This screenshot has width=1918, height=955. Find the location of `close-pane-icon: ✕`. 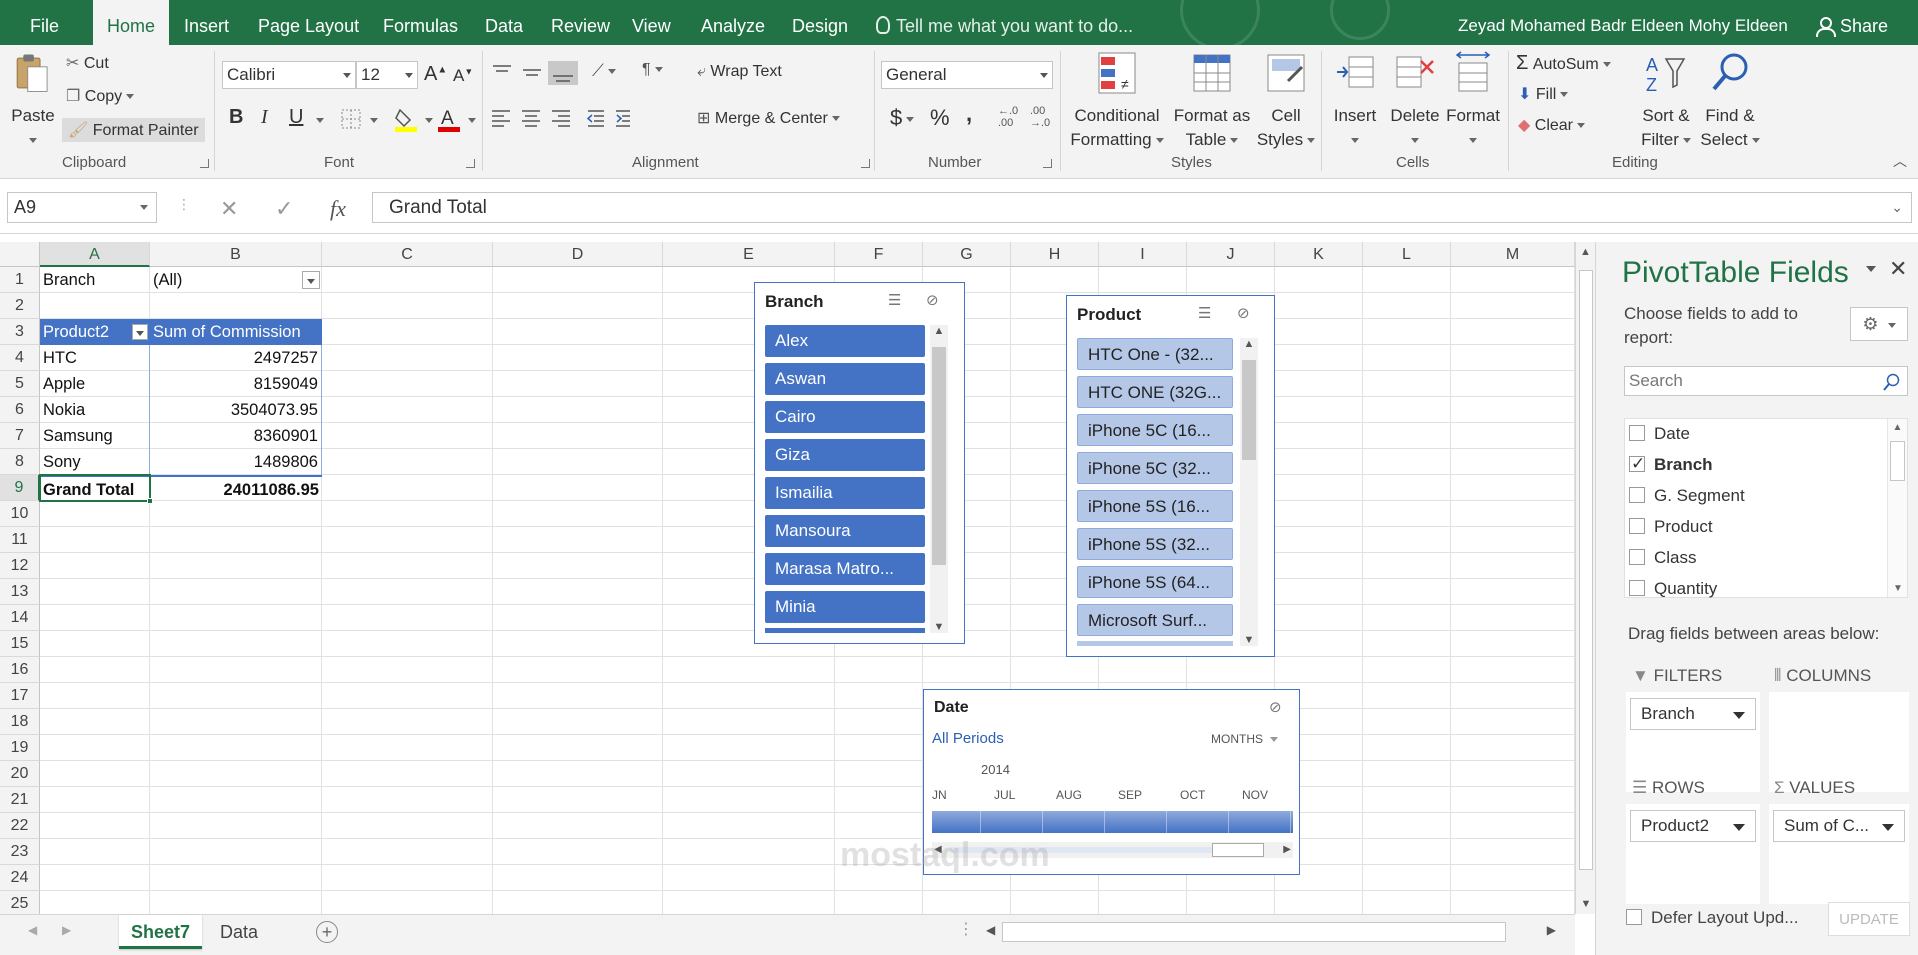

close-pane-icon: ✕ is located at coordinates (1898, 269).